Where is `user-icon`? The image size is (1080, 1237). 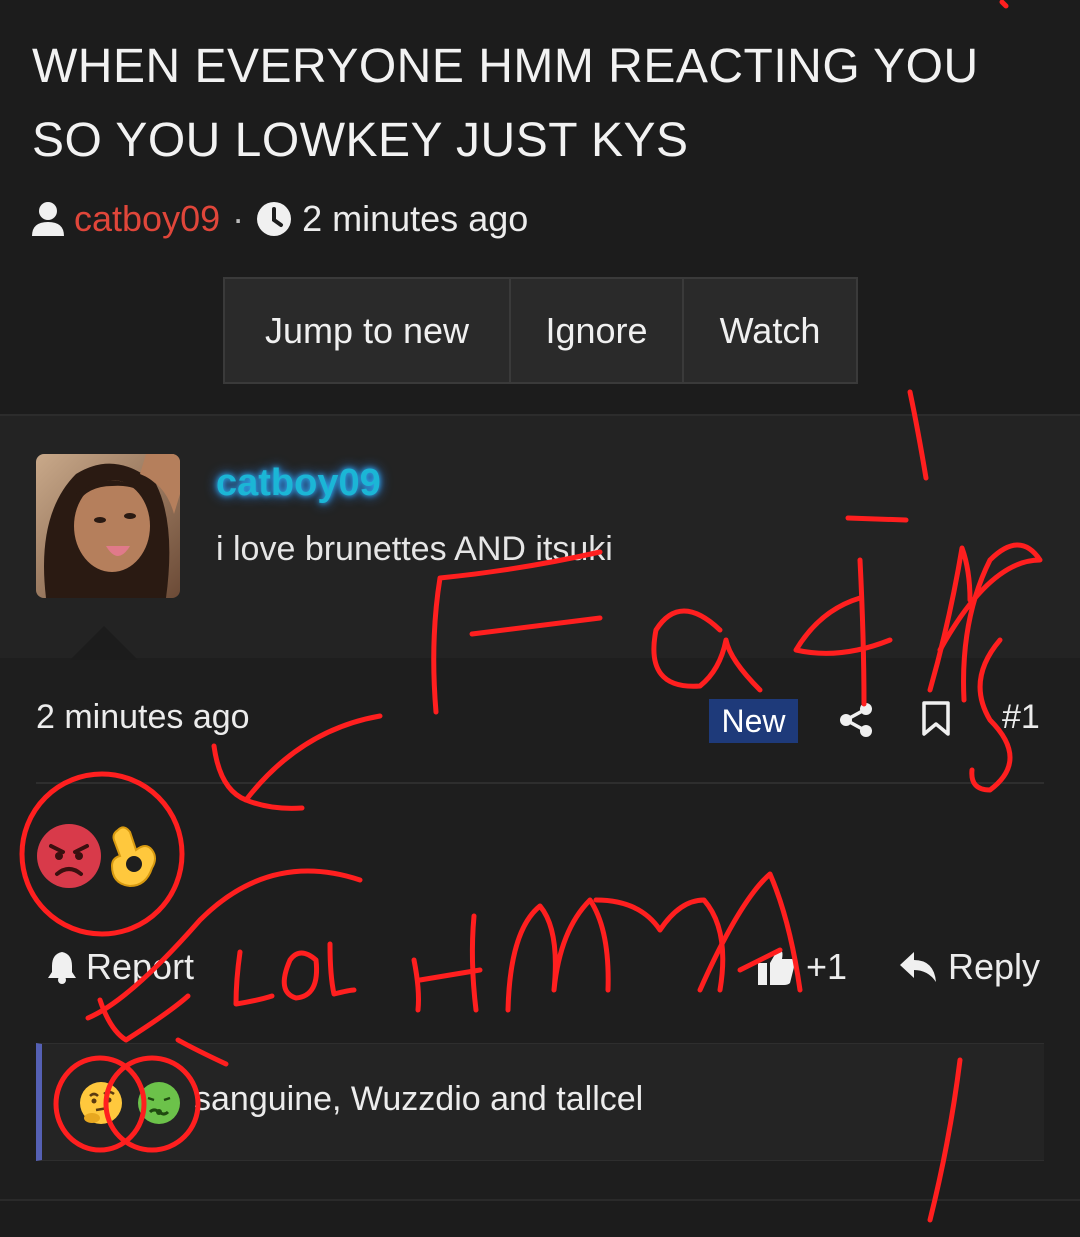
user-icon is located at coordinates (48, 219).